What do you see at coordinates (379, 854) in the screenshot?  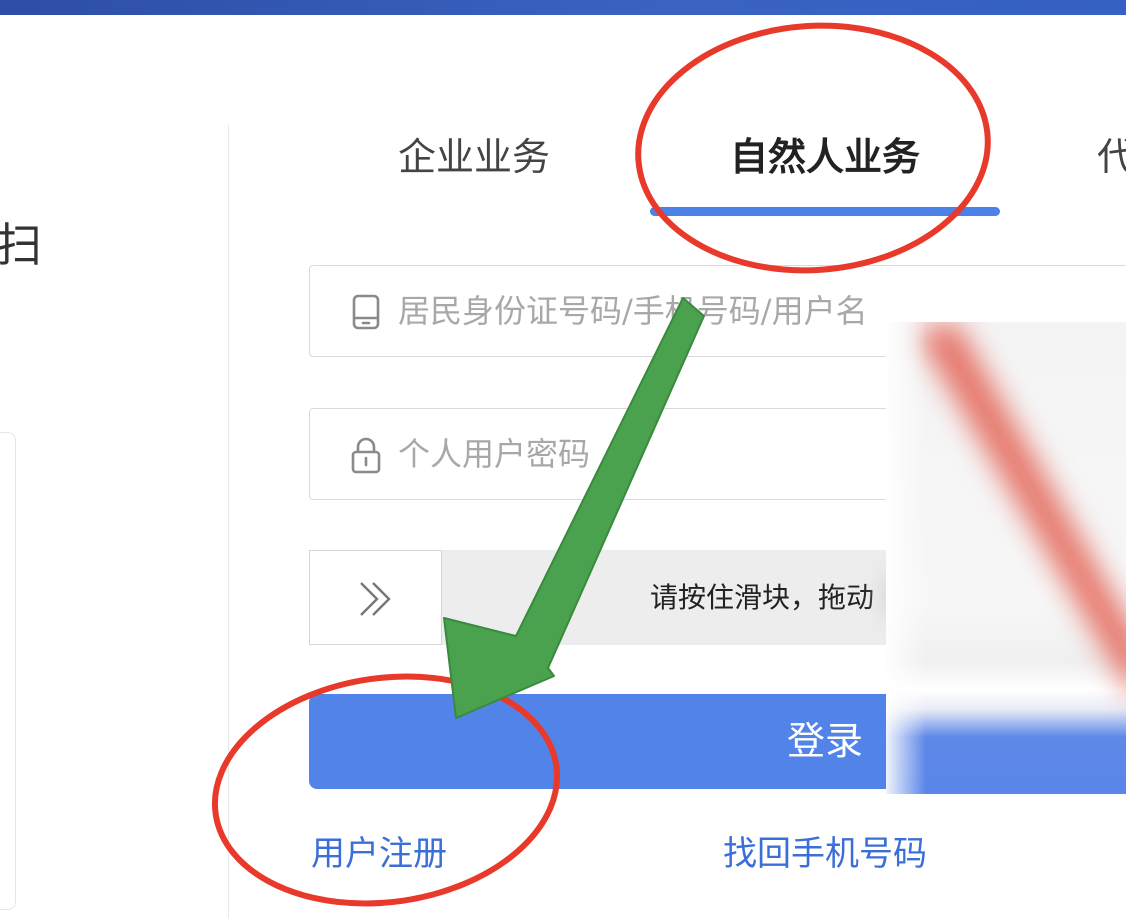 I see `register-link: 用户注册` at bounding box center [379, 854].